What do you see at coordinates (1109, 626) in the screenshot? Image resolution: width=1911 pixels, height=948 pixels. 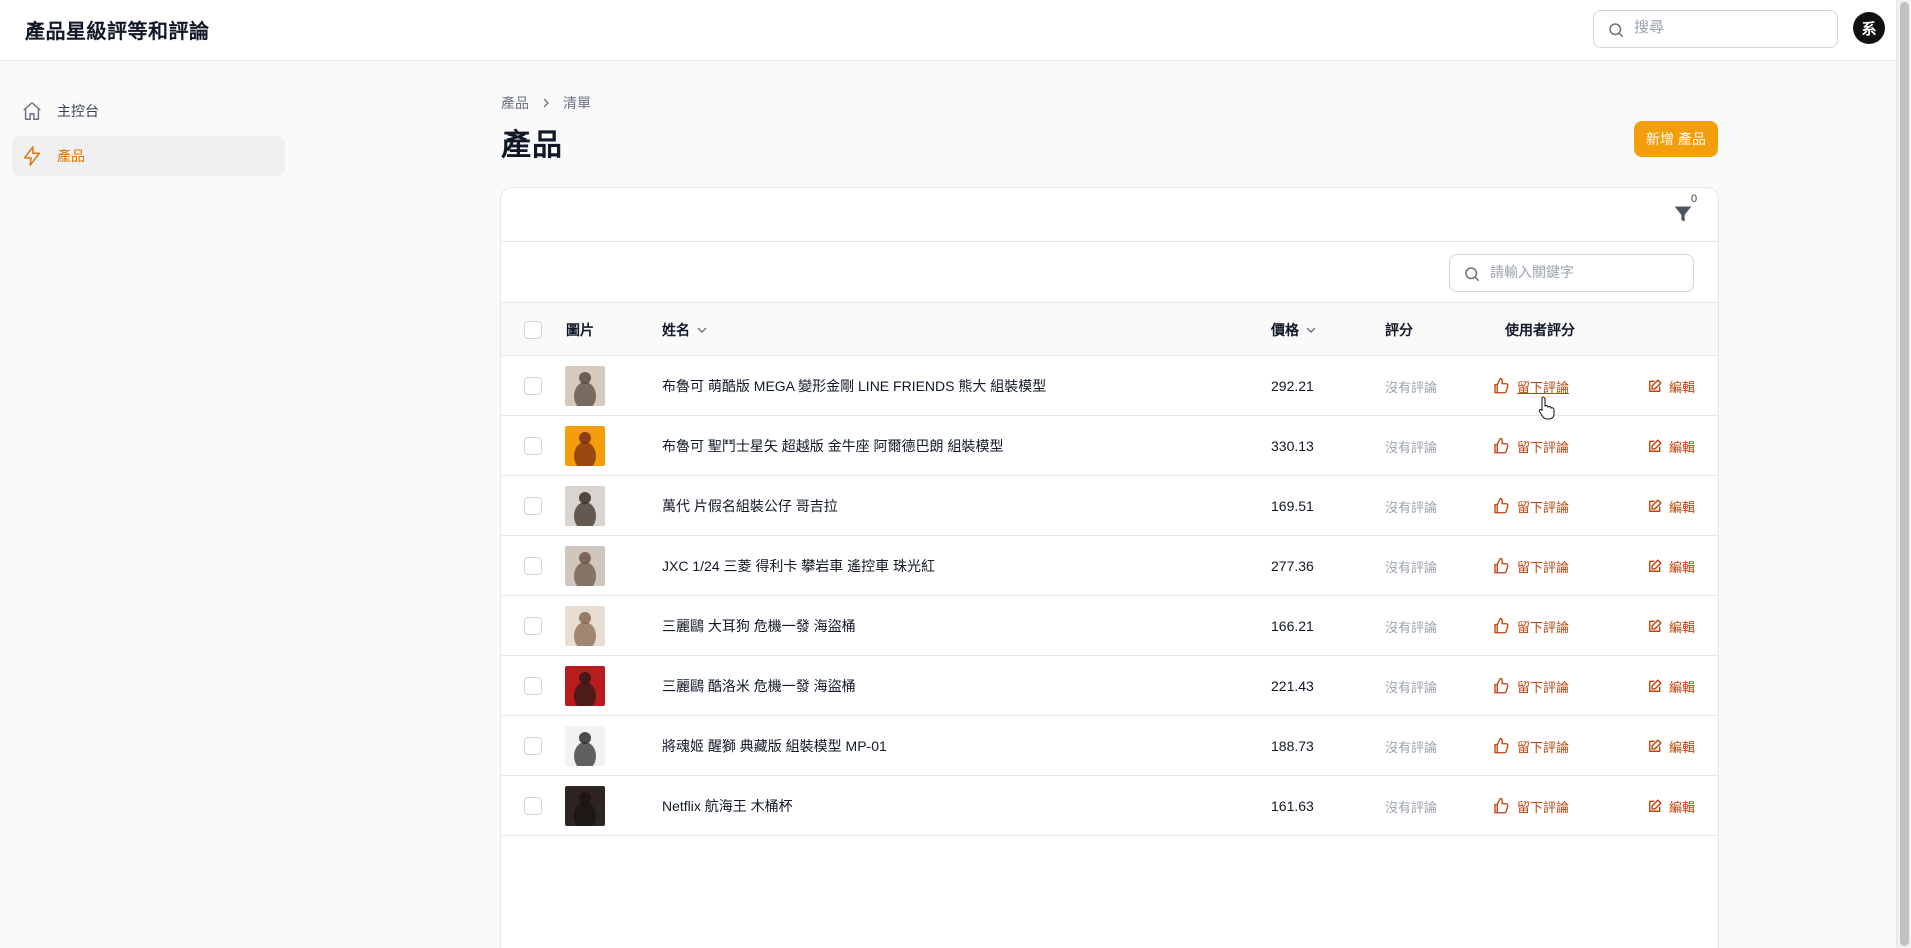 I see `table-row: 三麗鷗 大耳狗 危機一發 海盜桶 166.21 沒有評論 留下評論 編輯` at bounding box center [1109, 626].